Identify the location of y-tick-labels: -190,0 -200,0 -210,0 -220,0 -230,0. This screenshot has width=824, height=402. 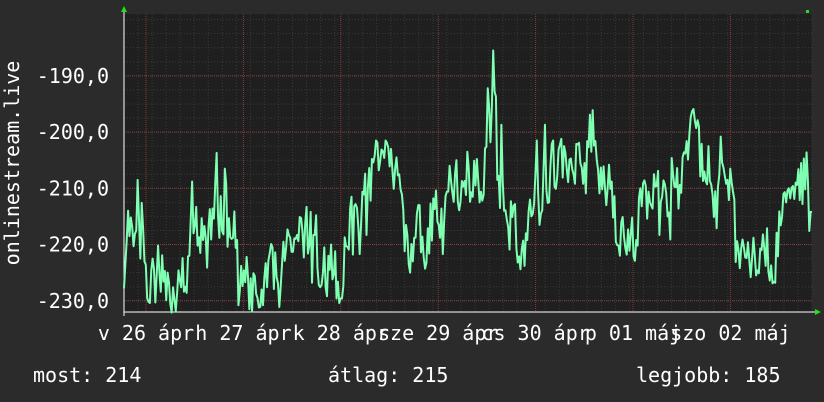
(73, 188).